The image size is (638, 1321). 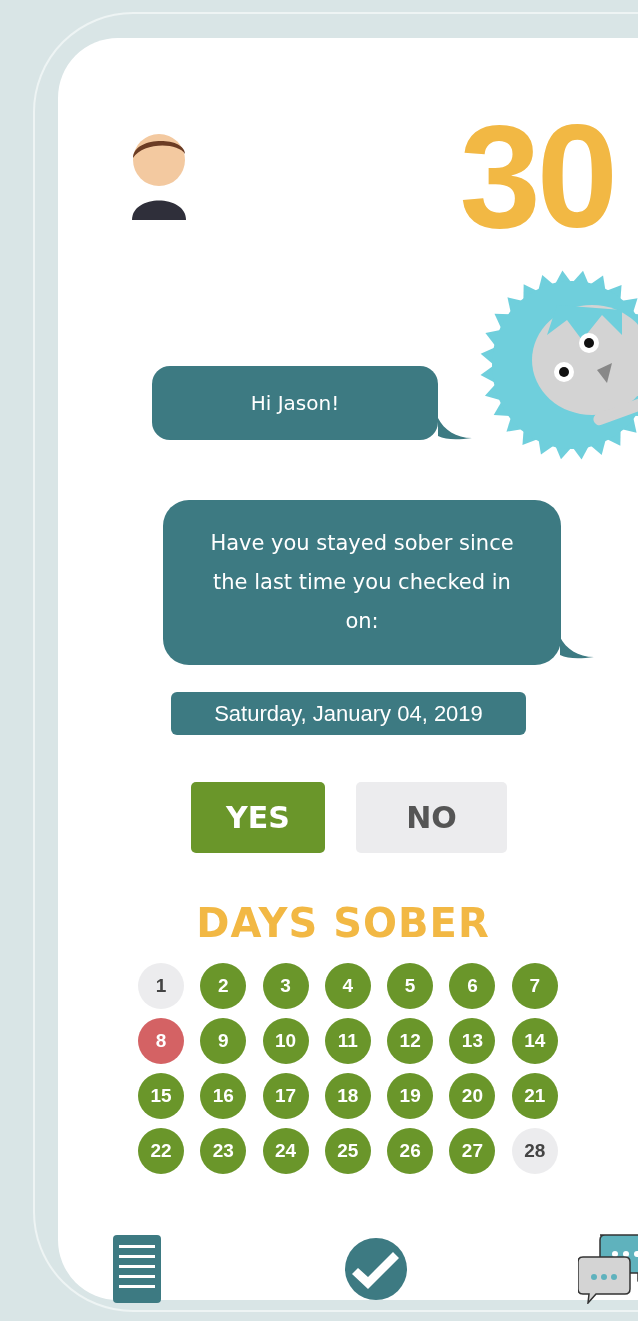 What do you see at coordinates (343, 923) in the screenshot?
I see `days-title: DAYS SOBER` at bounding box center [343, 923].